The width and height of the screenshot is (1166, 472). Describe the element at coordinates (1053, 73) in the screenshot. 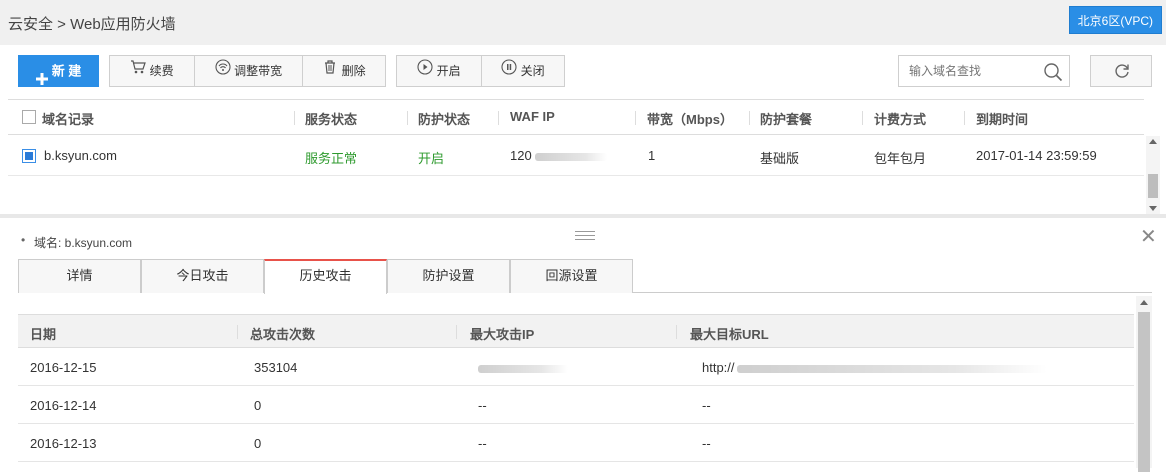

I see `search-icon` at that location.